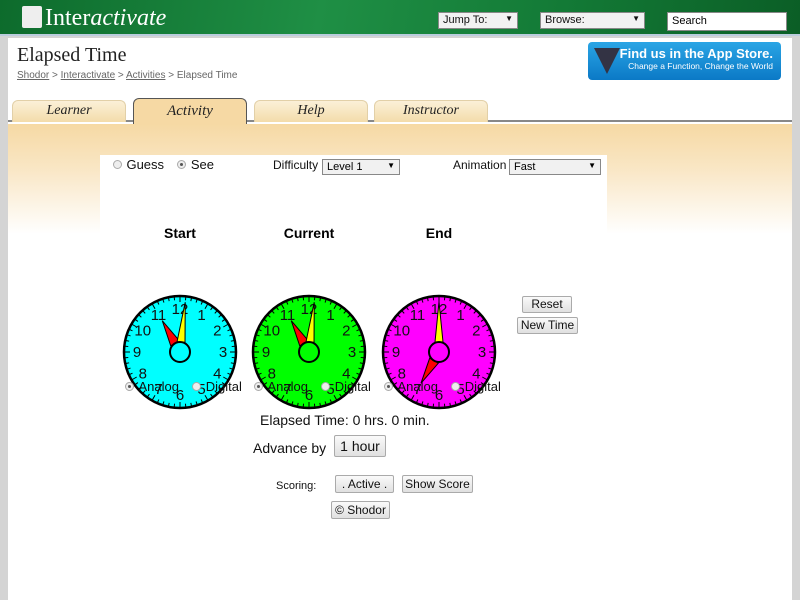 The image size is (800, 600). I want to click on breadcrumb-shodor: Shodor, so click(33, 75).